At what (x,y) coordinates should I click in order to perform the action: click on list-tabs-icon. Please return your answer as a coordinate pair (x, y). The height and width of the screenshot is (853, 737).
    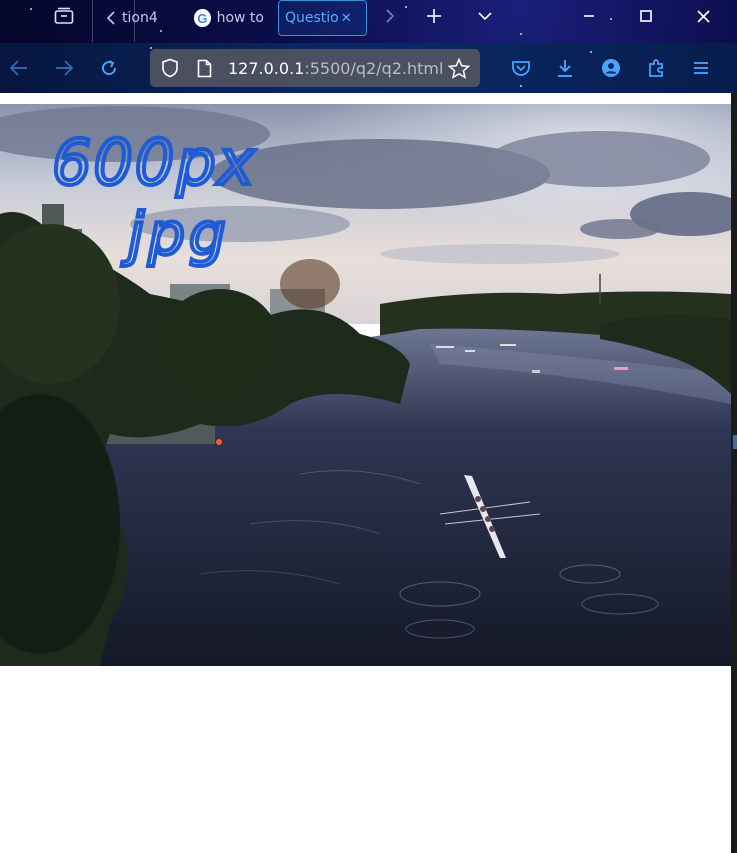
    Looking at the image, I should click on (485, 16).